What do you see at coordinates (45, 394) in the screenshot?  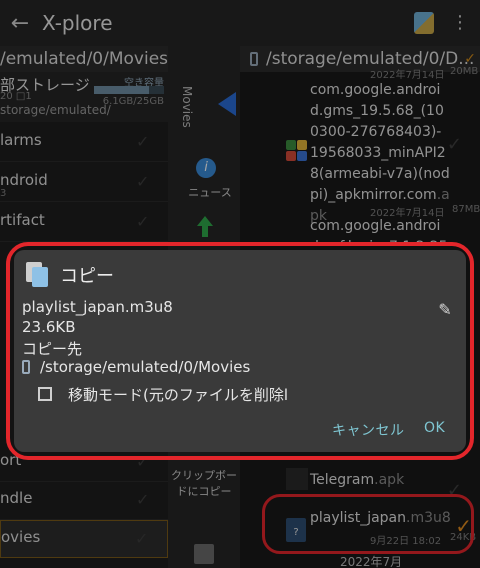 I see `move-mode-checkbox` at bounding box center [45, 394].